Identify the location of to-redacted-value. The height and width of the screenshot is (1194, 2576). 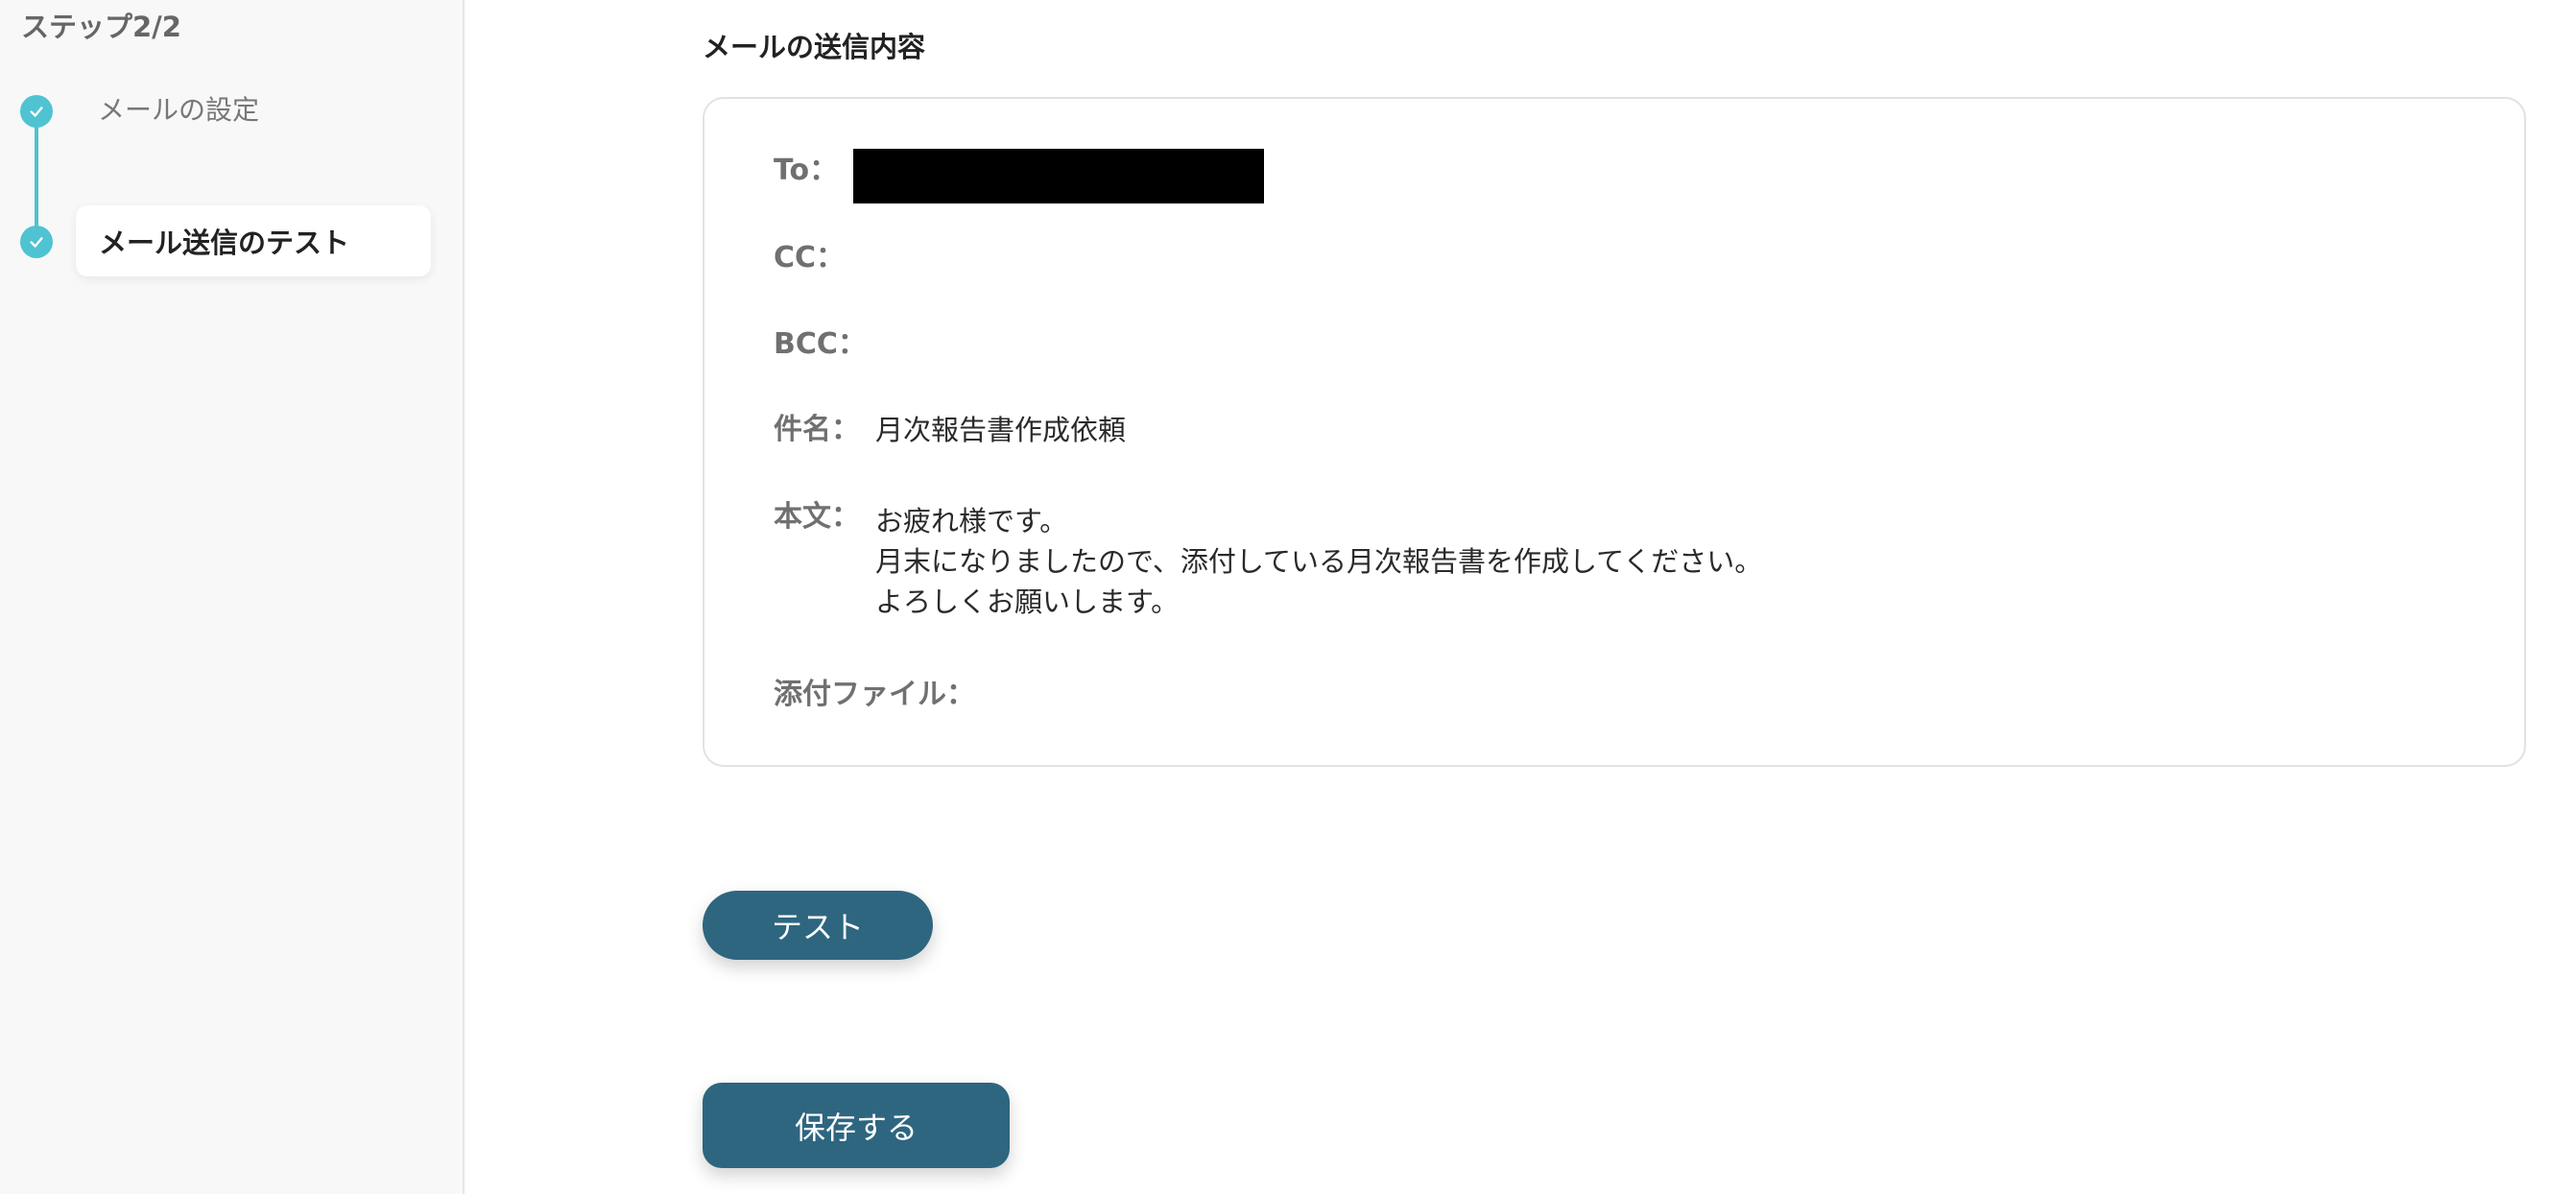
(1058, 176).